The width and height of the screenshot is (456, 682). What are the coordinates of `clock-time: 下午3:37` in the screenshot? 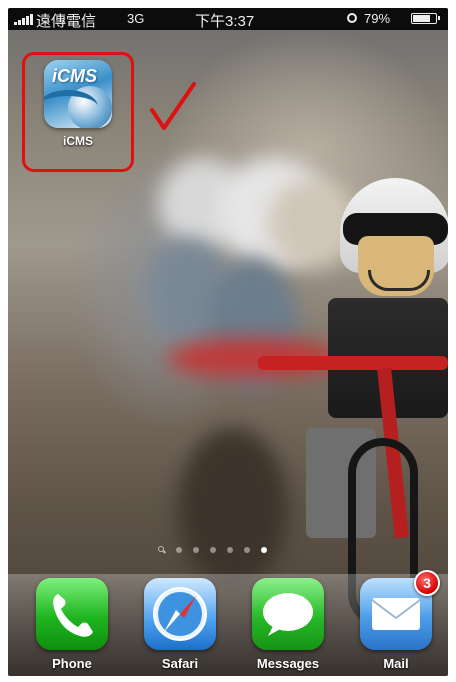 It's located at (225, 21).